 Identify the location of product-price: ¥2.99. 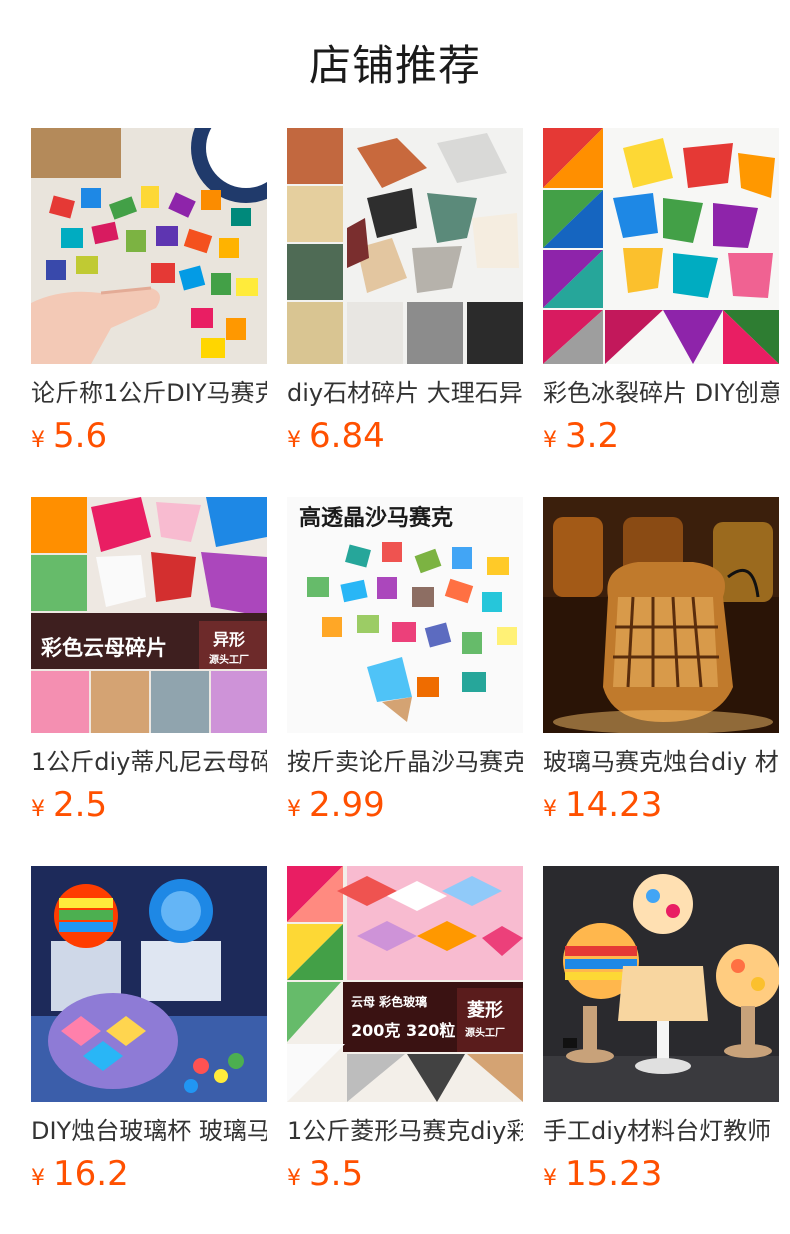
(405, 805).